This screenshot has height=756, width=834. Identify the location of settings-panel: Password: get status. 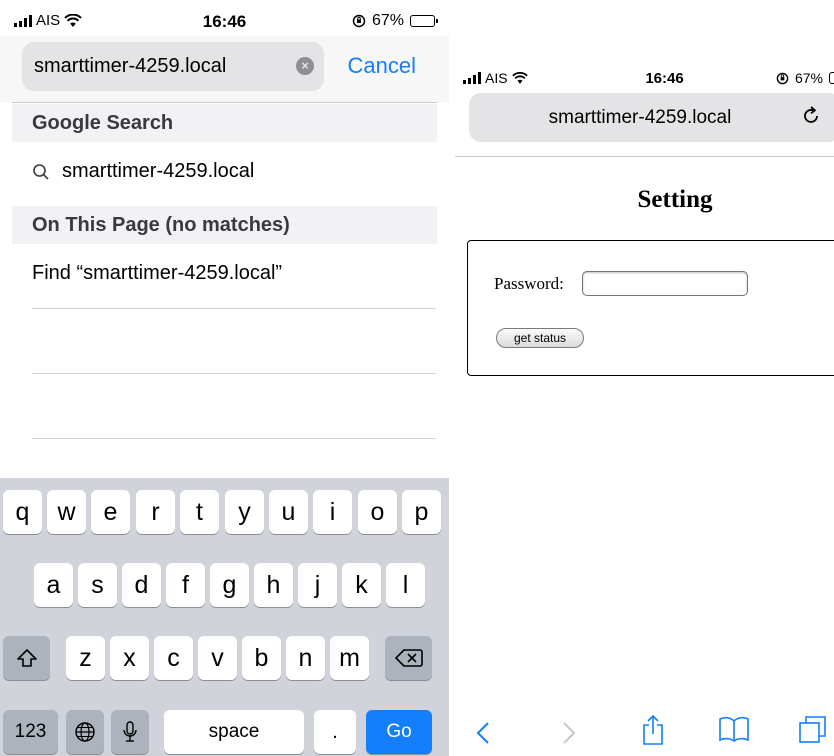
(650, 308).